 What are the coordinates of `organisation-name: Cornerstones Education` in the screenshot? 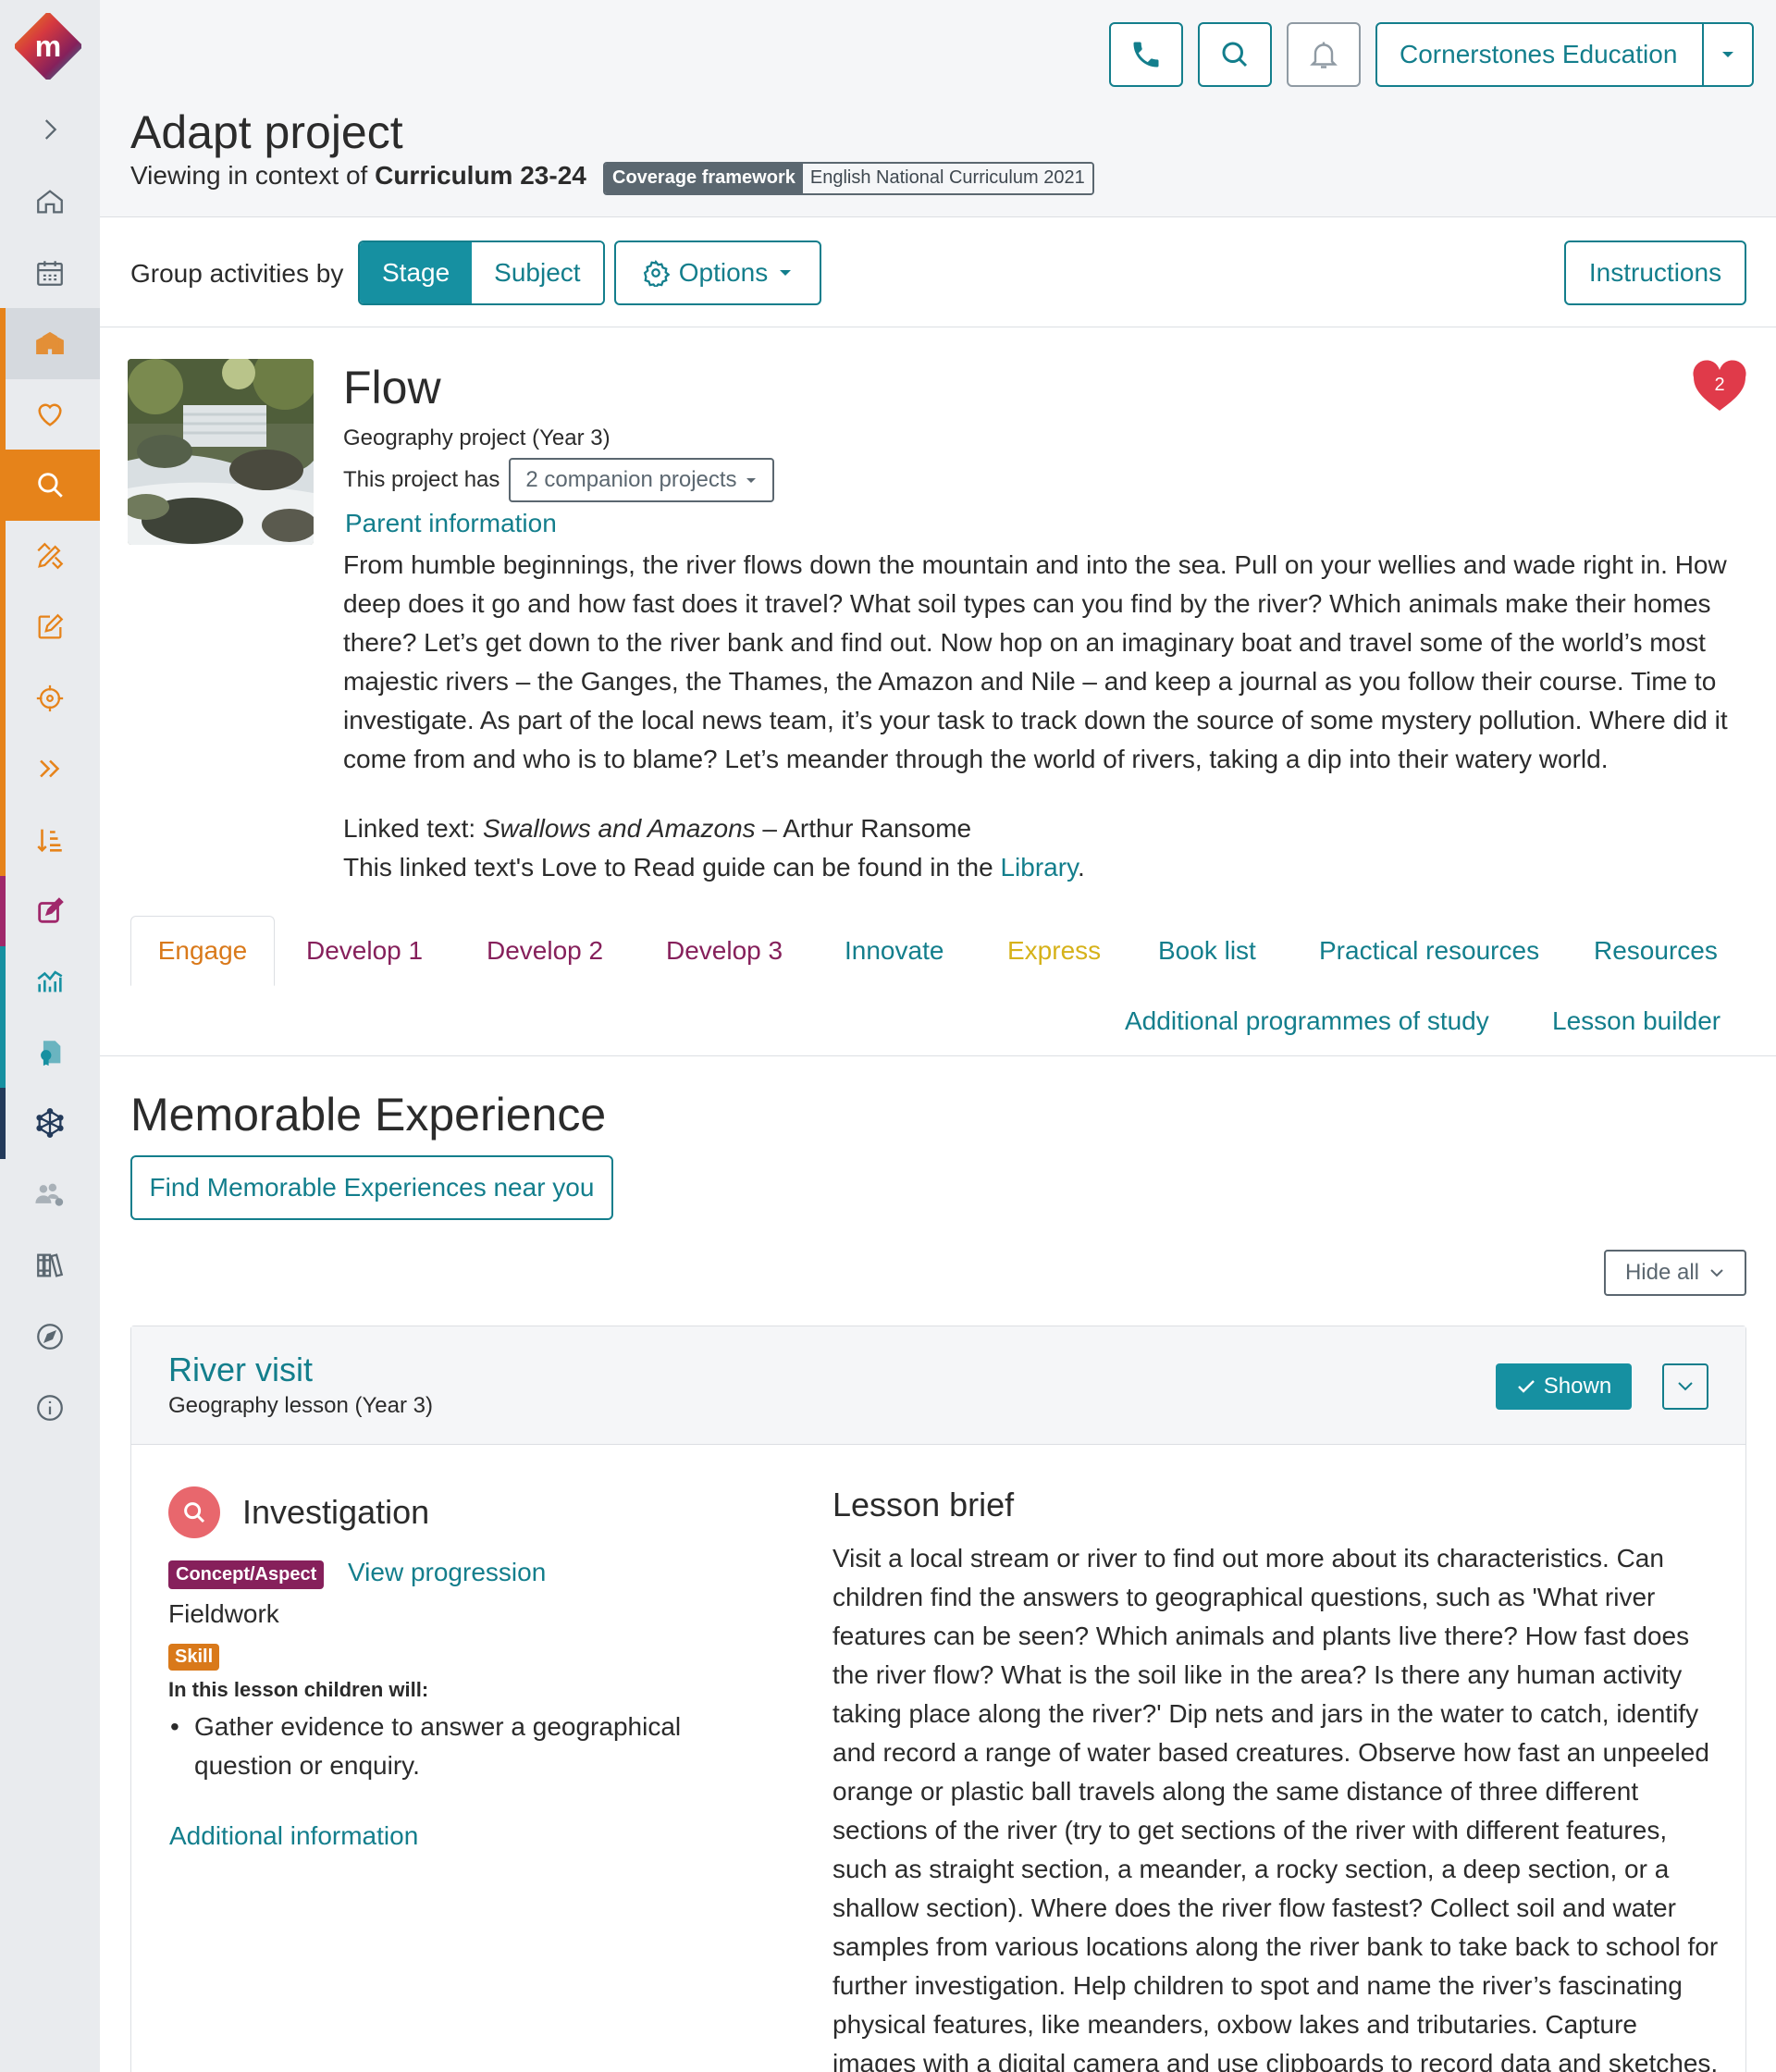 It's located at (1539, 54).